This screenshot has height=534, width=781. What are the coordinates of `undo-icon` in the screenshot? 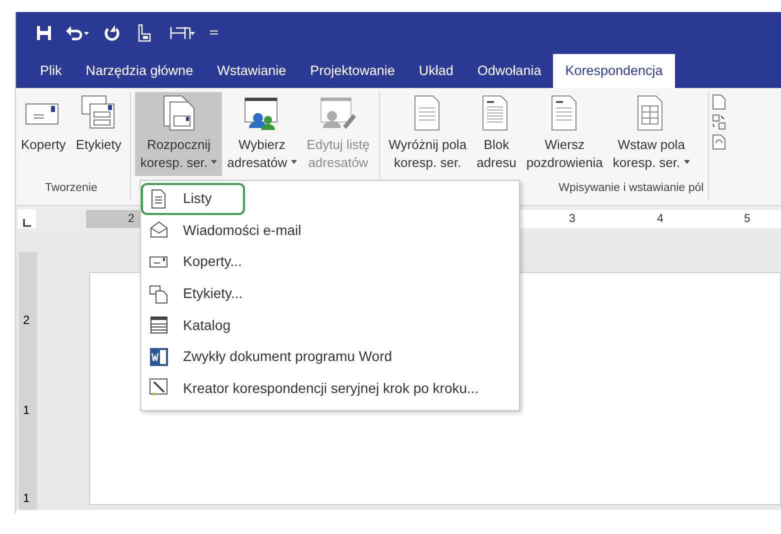 It's located at (78, 33).